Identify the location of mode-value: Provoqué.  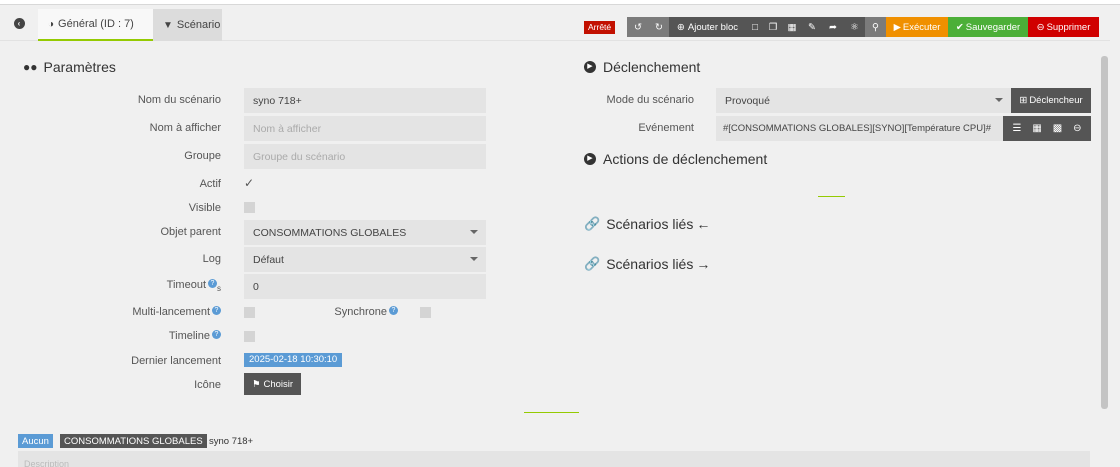
(747, 100).